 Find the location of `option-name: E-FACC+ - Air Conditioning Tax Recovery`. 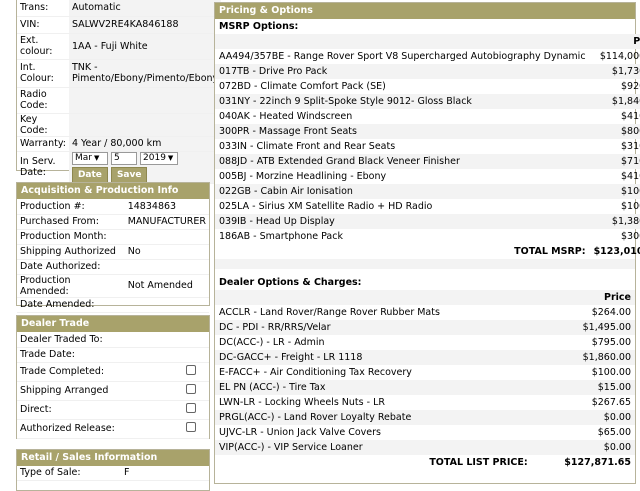

option-name: E-FACC+ - Air Conditioning Tax Recovery is located at coordinates (315, 372).